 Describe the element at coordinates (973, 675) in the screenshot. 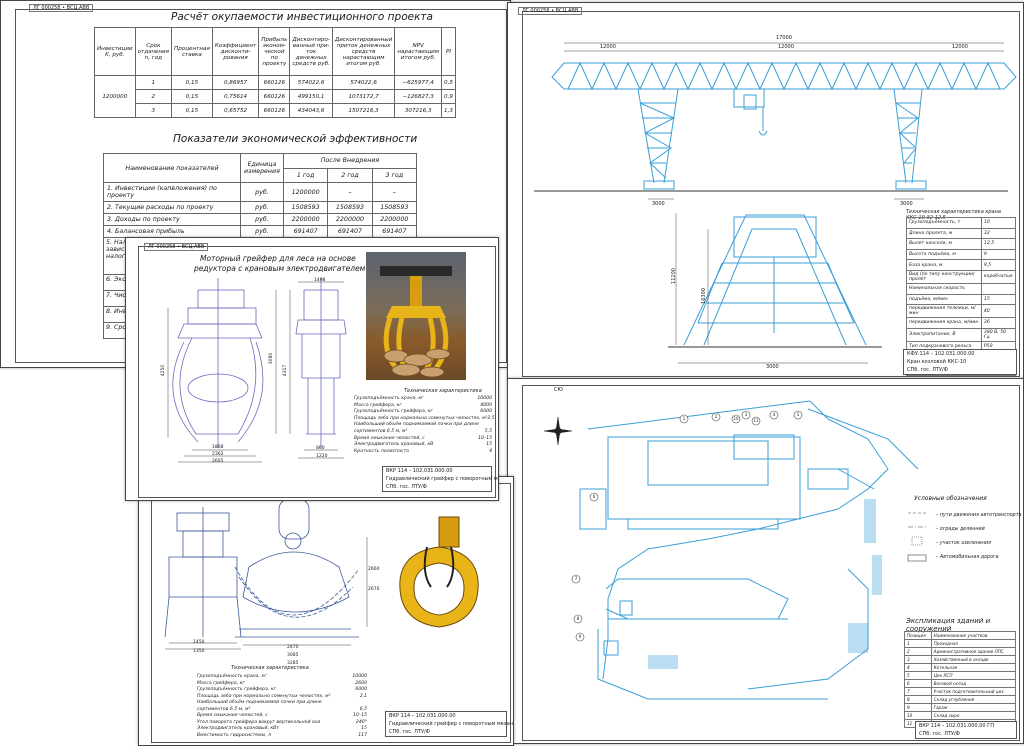

I see `expl-name: Цех ЛСП` at that location.